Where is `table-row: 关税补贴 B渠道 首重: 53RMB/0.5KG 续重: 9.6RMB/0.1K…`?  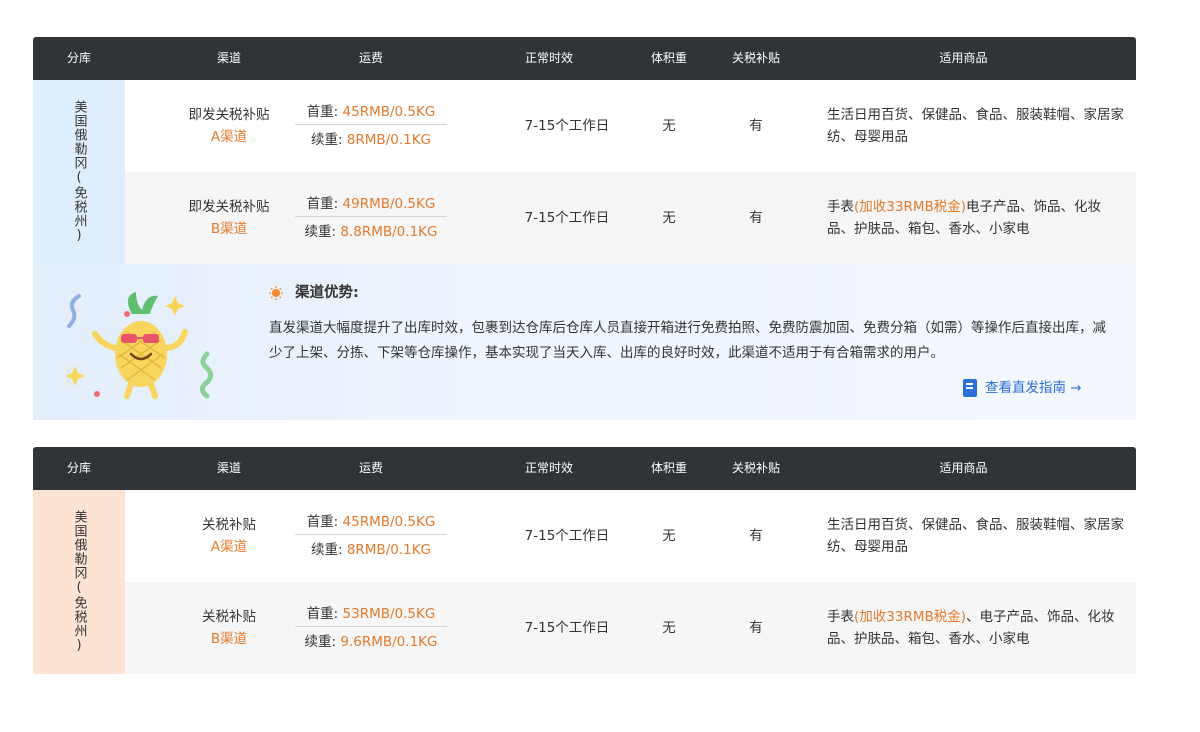
table-row: 关税补贴 B渠道 首重: 53RMB/0.5KG 续重: 9.6RMB/0.1K… is located at coordinates (630, 628).